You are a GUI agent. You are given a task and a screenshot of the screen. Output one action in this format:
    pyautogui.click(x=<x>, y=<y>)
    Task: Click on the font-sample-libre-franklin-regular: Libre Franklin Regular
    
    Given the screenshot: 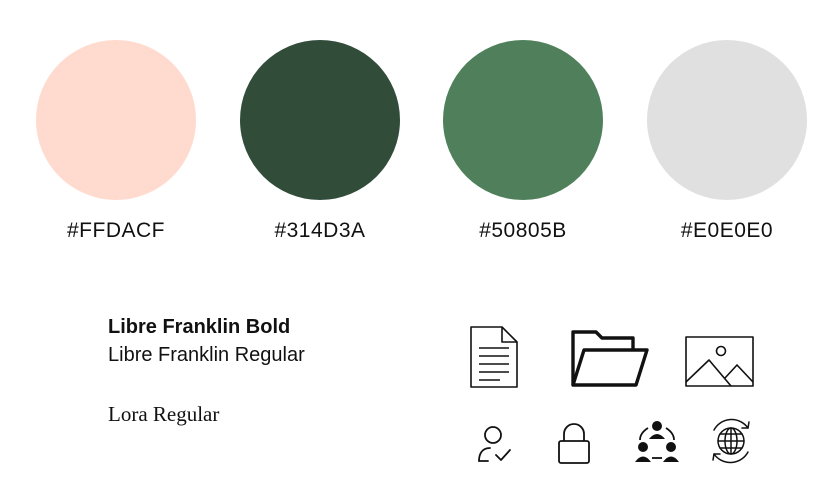 What is the action you would take?
    pyautogui.click(x=206, y=355)
    